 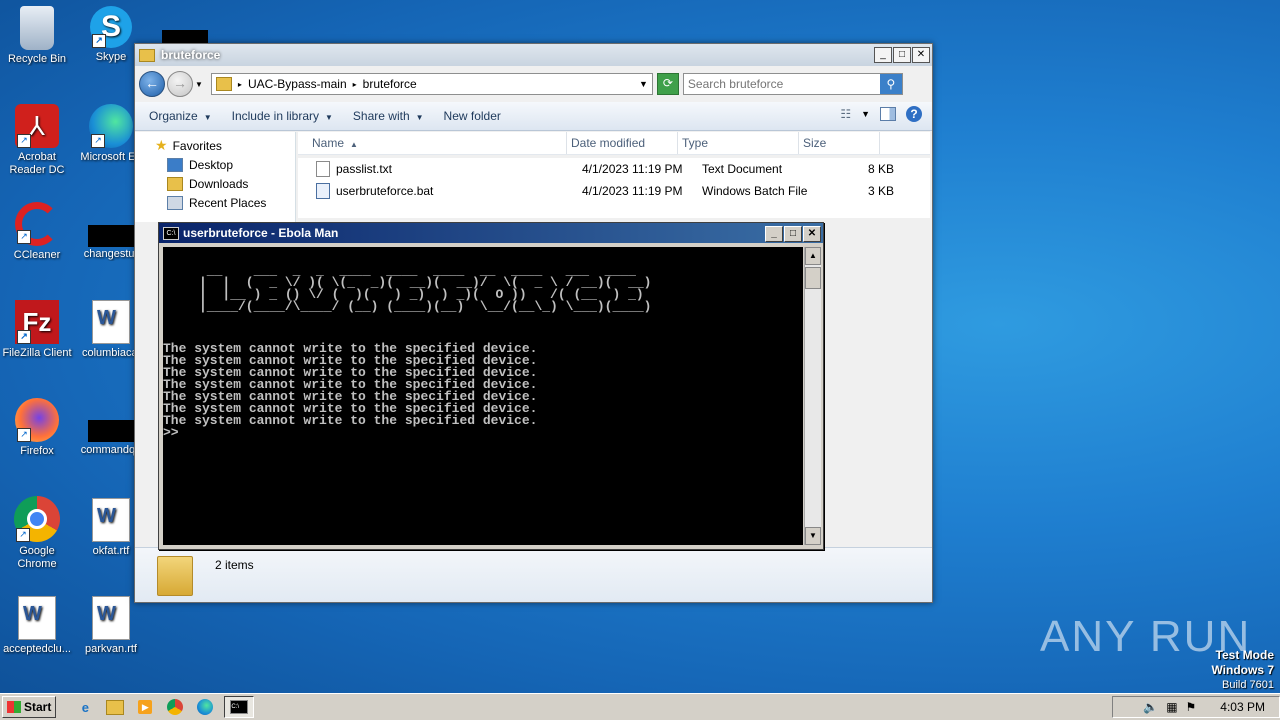 What do you see at coordinates (175, 707) in the screenshot?
I see `chrome-taskbar-icon` at bounding box center [175, 707].